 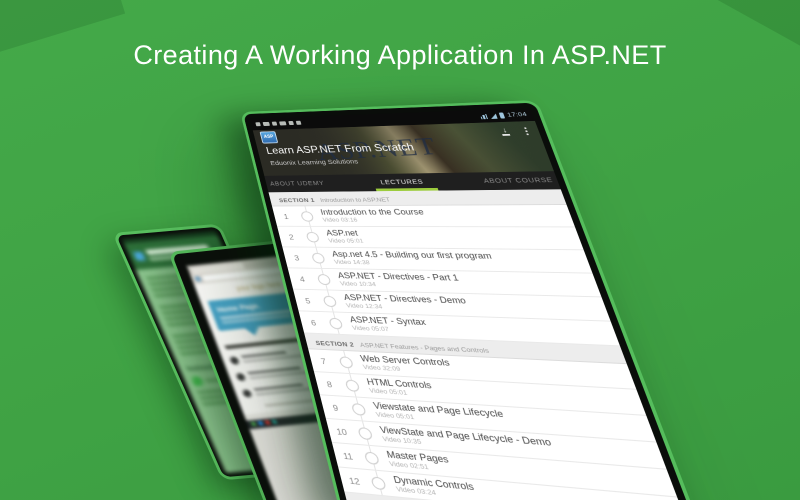 I want to click on lecture-number: 7, so click(x=323, y=360).